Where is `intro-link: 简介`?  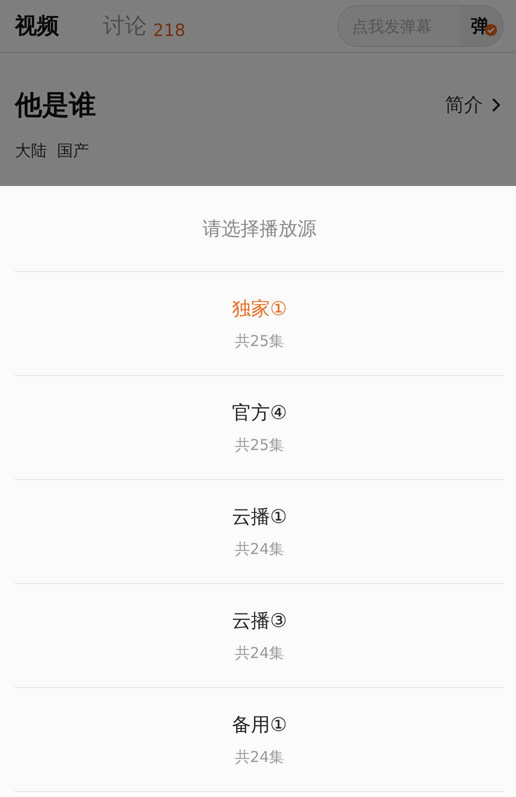
intro-link: 简介 is located at coordinates (473, 105).